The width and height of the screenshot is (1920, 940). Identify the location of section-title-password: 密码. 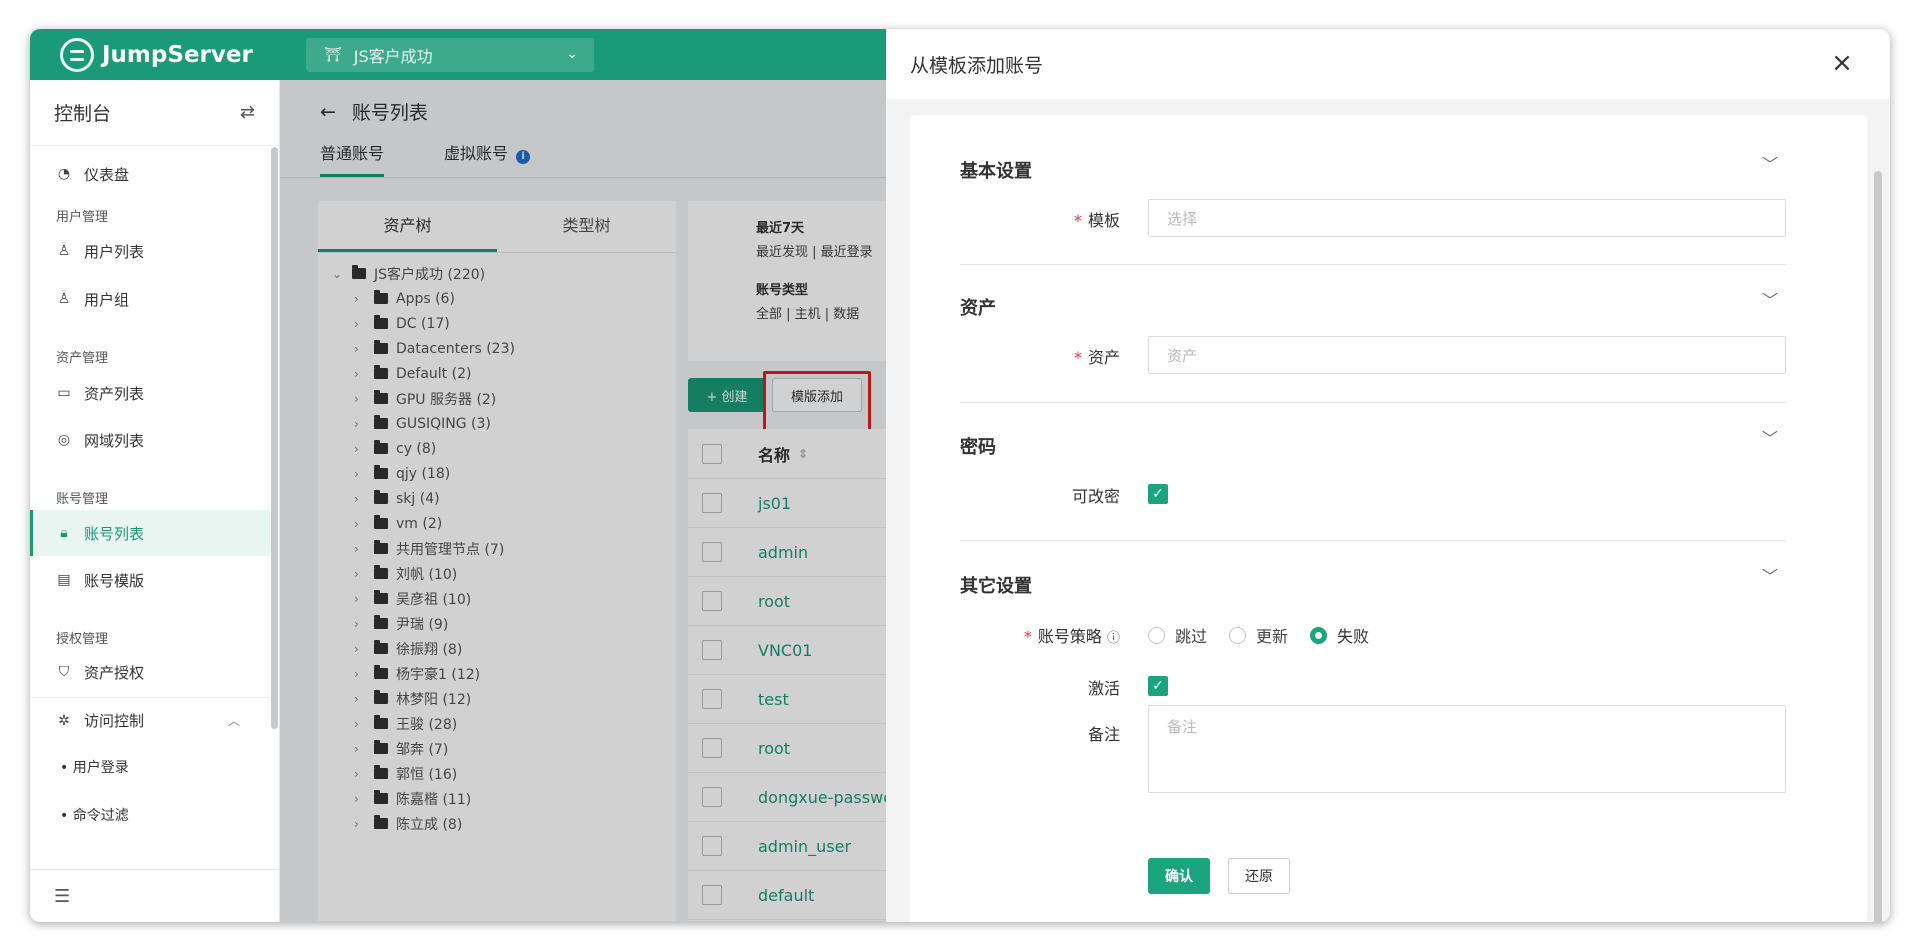
(978, 446).